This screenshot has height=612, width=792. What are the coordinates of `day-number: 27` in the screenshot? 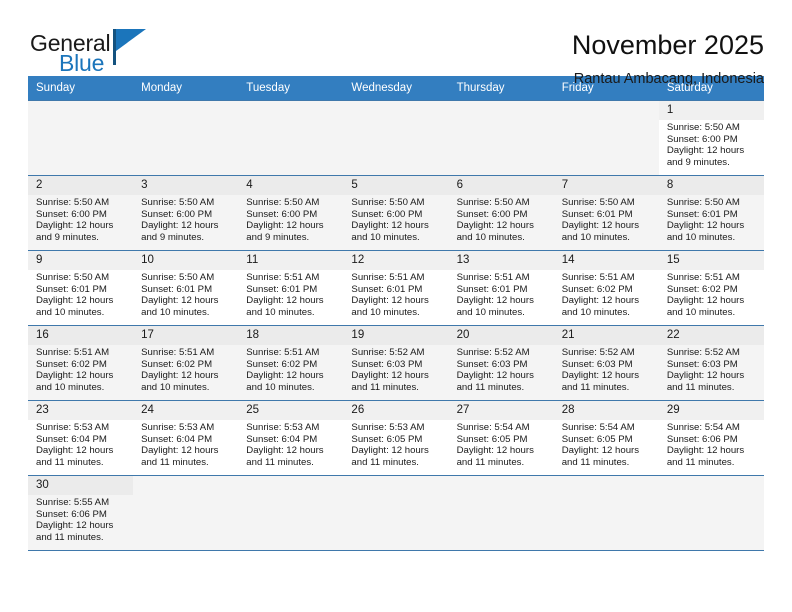 It's located at (501, 410).